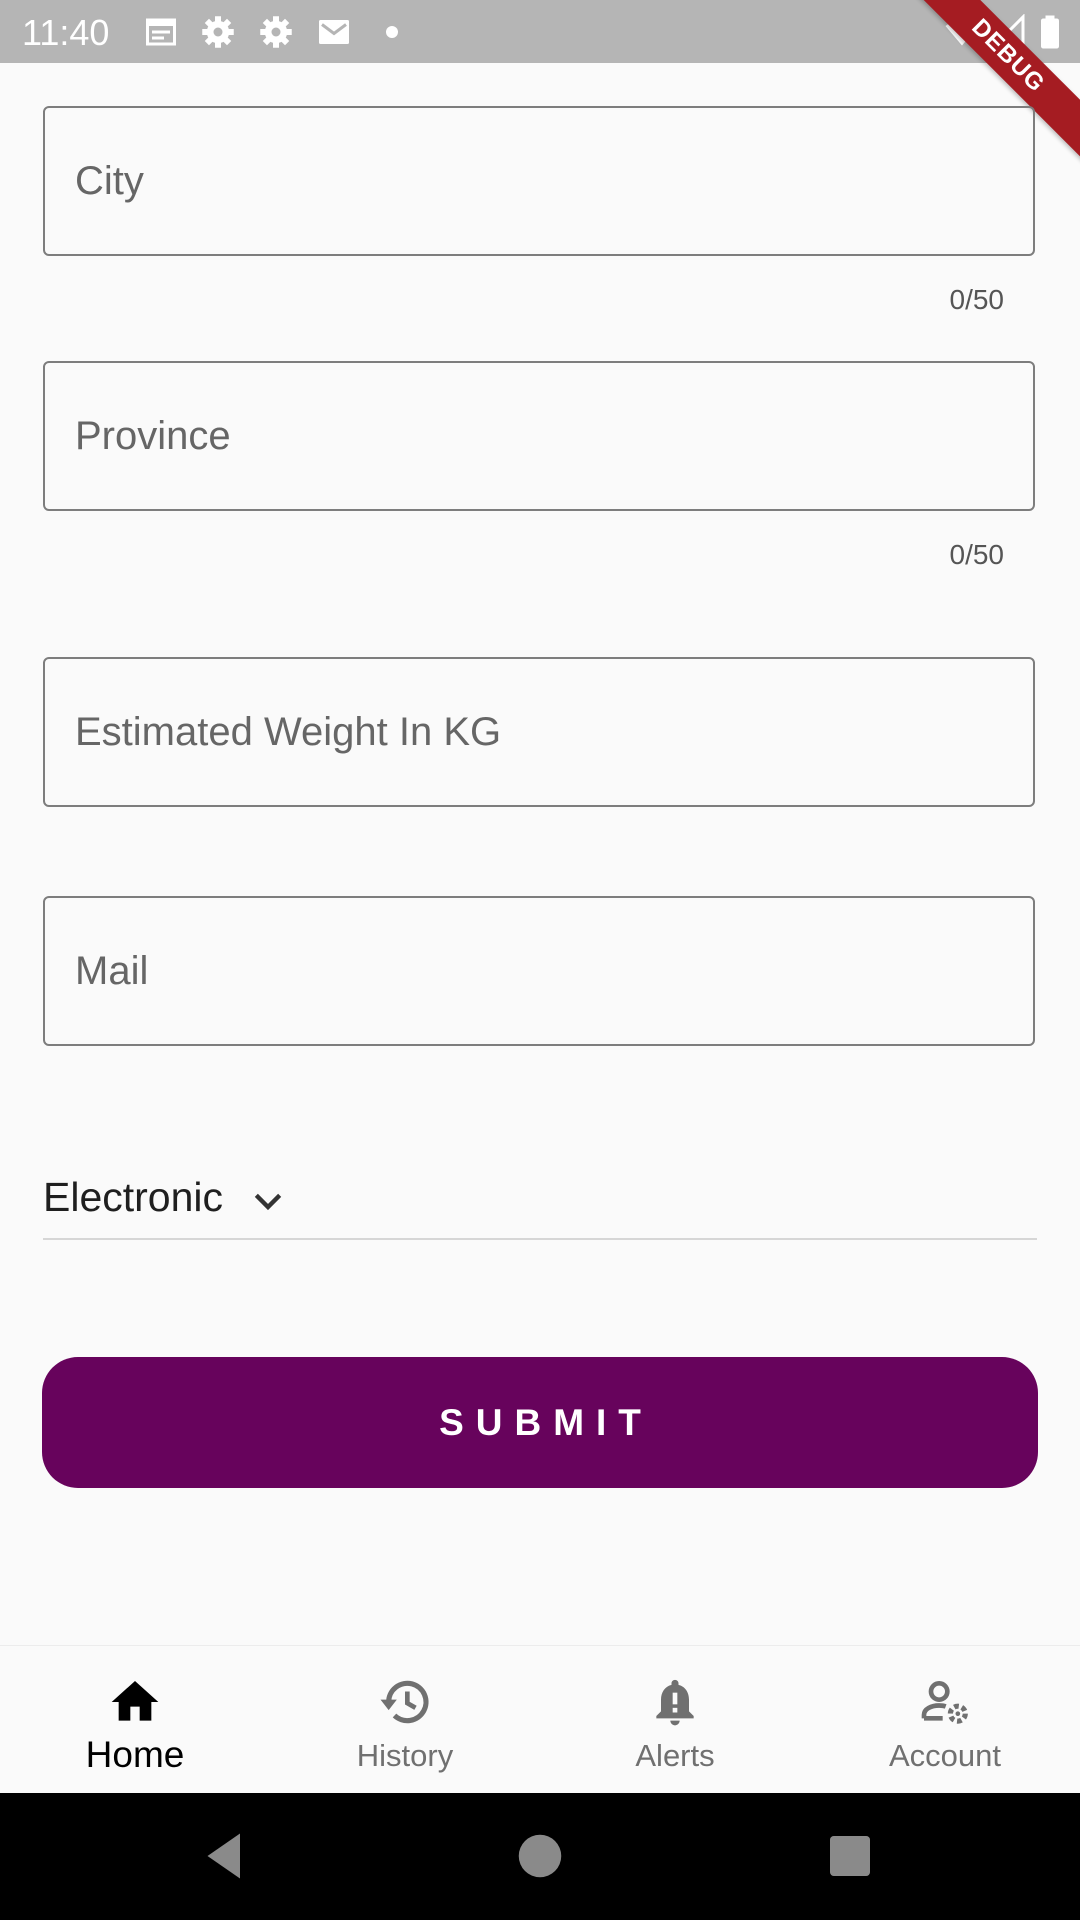  What do you see at coordinates (1050, 32) in the screenshot?
I see `battery-icon` at bounding box center [1050, 32].